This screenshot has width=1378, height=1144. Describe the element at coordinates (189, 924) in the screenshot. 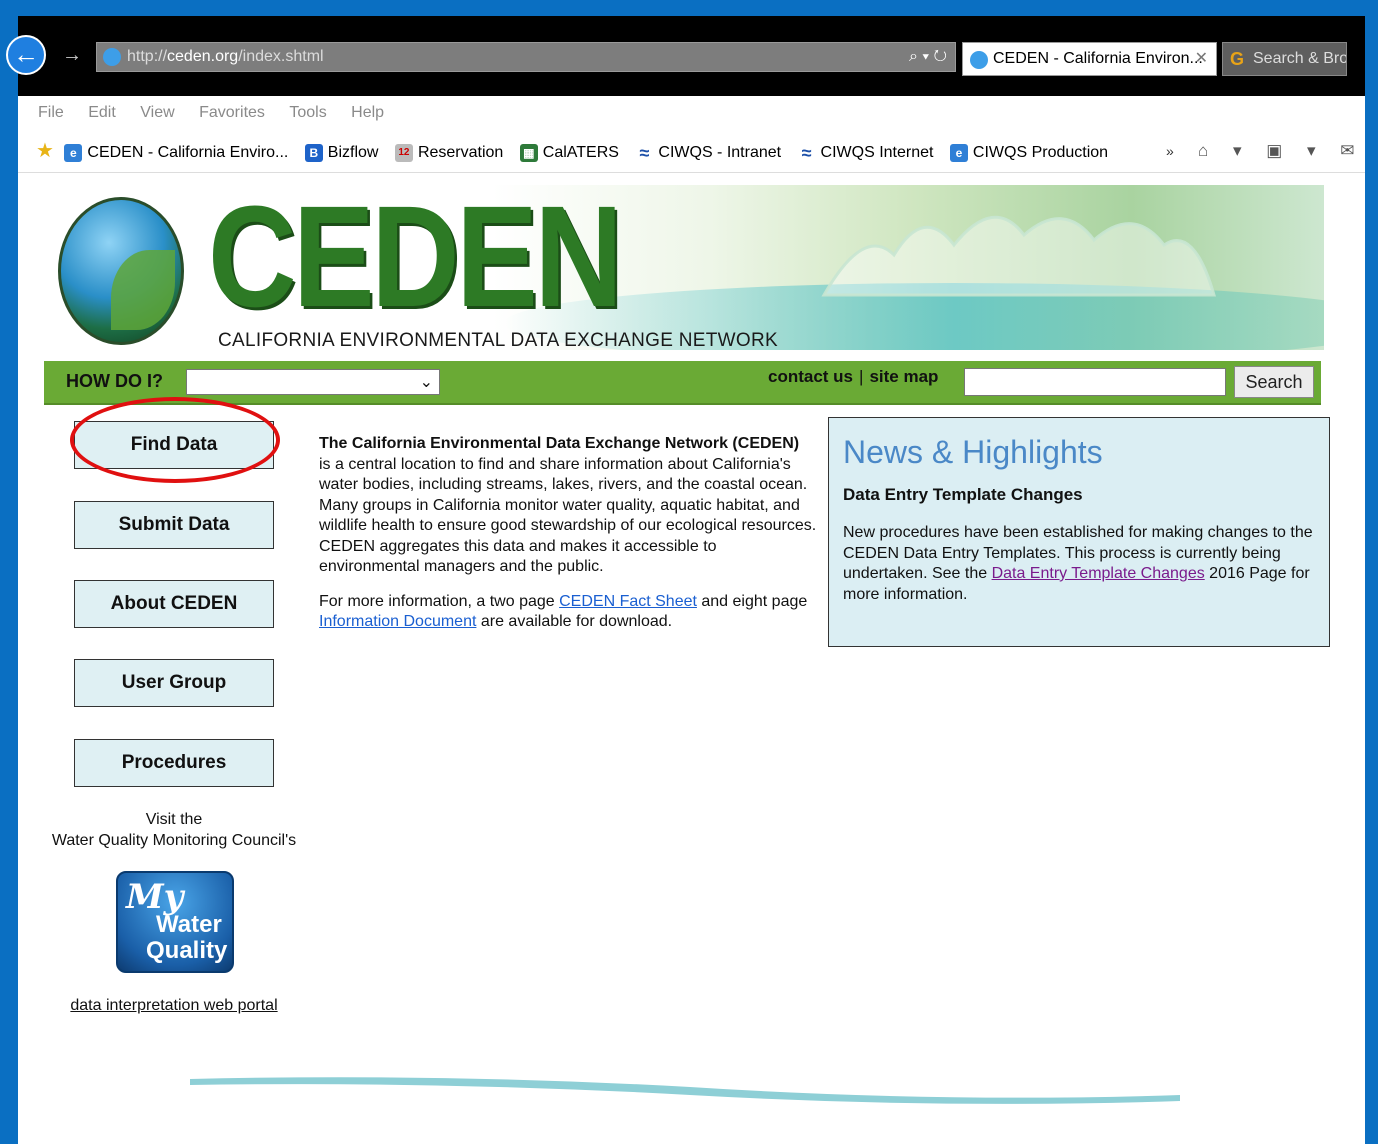

I see `logo-water: Water` at that location.